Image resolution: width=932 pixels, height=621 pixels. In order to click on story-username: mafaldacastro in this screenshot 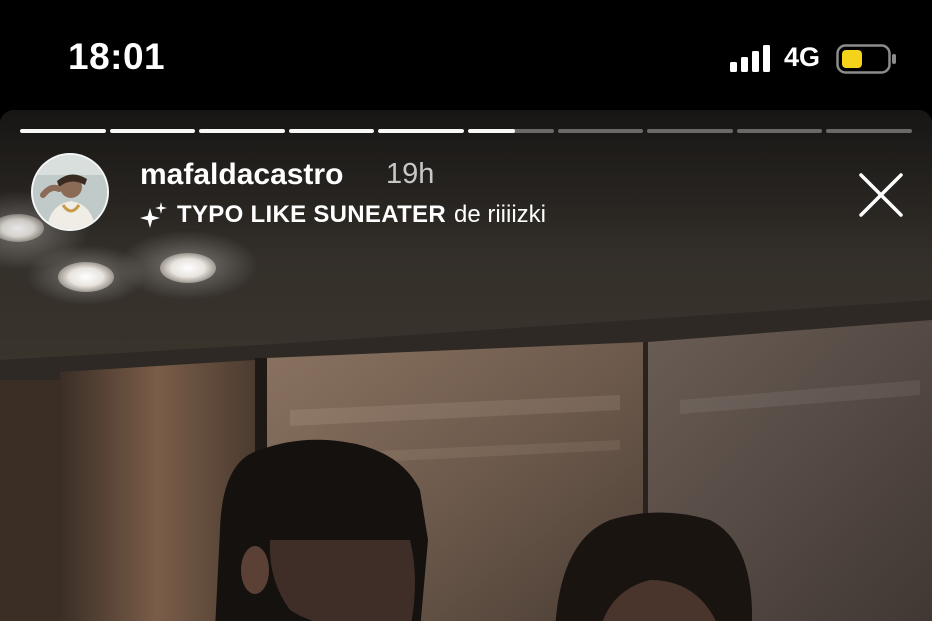, I will do `click(241, 175)`.